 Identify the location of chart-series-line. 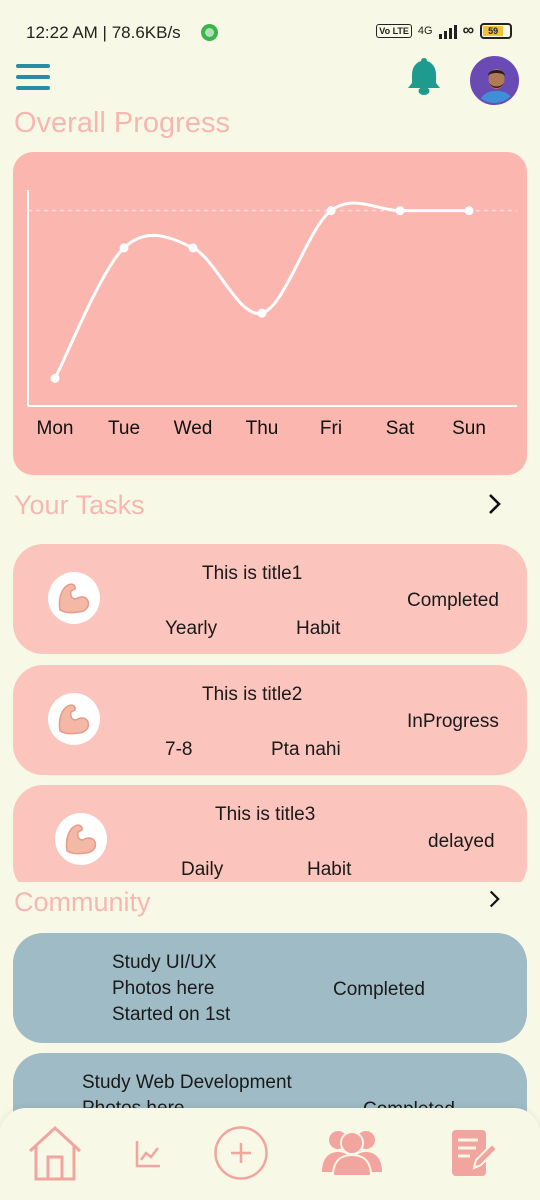
(261, 290).